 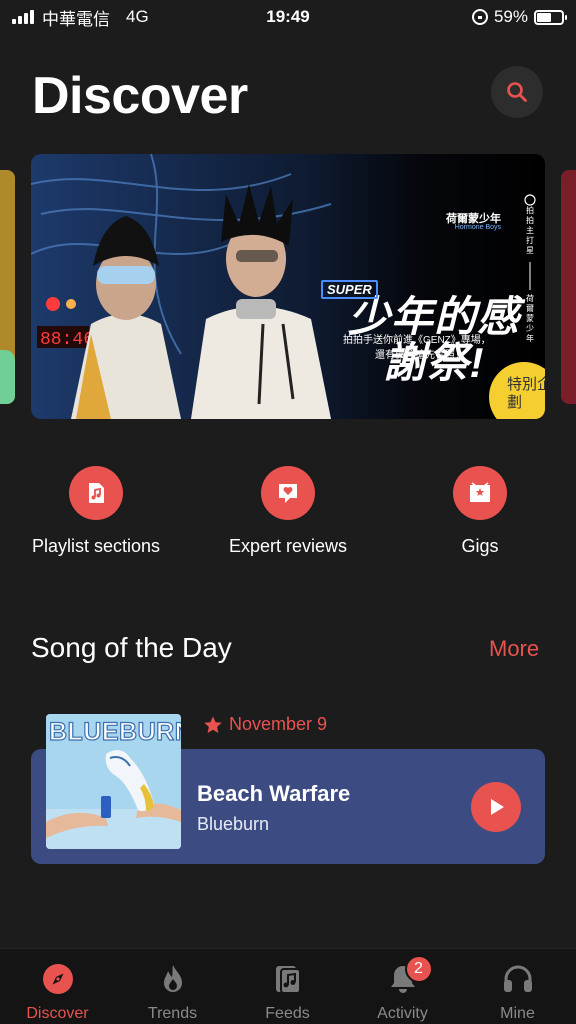 What do you see at coordinates (57, 1013) in the screenshot?
I see `tab-label: Discover` at bounding box center [57, 1013].